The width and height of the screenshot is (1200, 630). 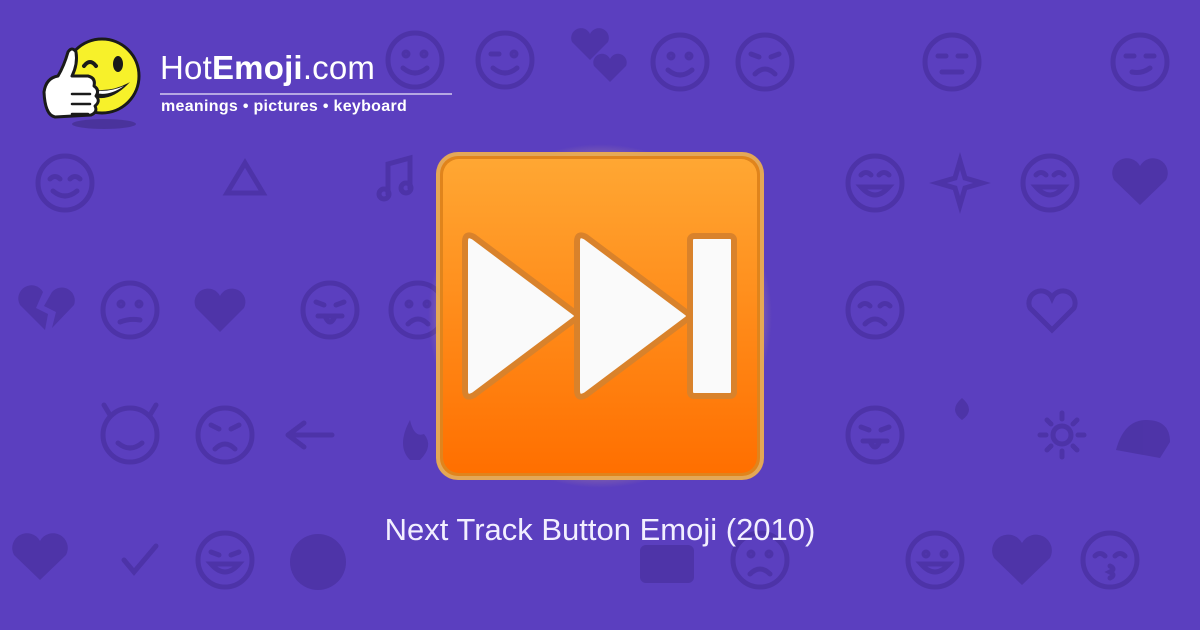 I want to click on bg-arrow-icon, so click(x=310, y=435).